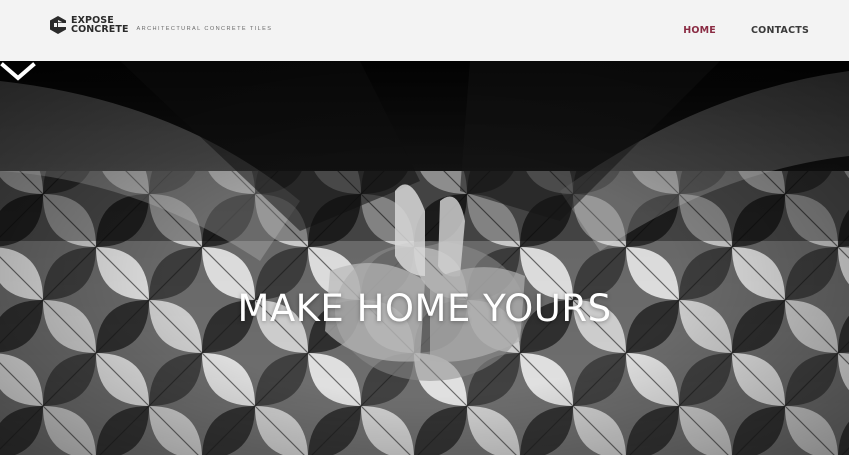 The width and height of the screenshot is (849, 455). I want to click on hero-headline: MAKE HOME YOURS, so click(424, 308).